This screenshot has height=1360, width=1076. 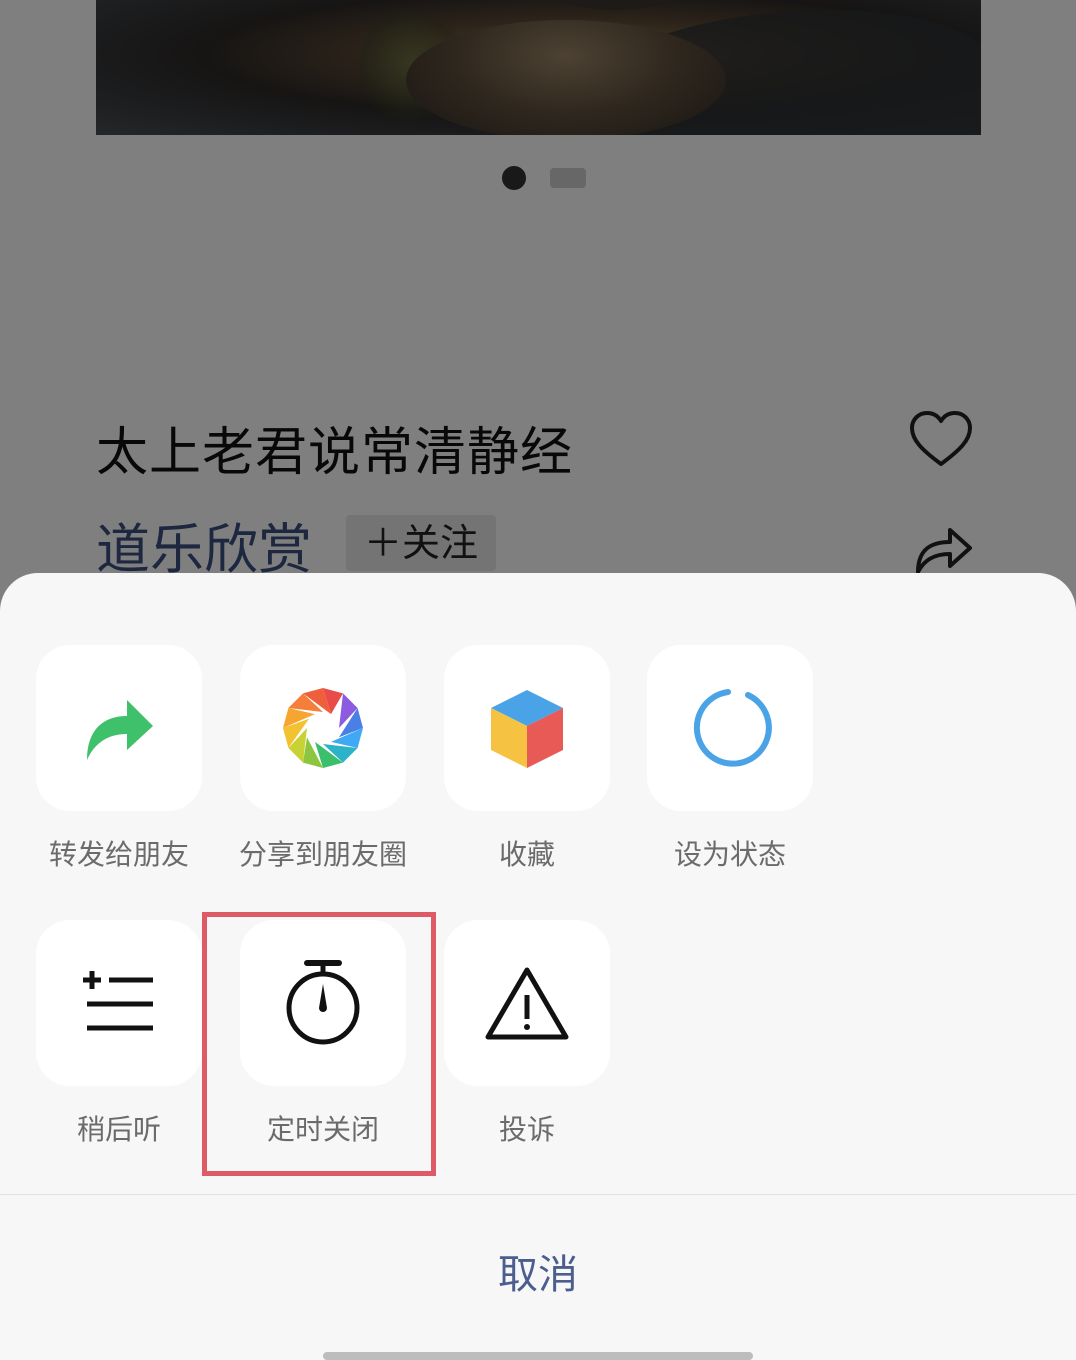 I want to click on action-favorite: 收藏, so click(x=527, y=759).